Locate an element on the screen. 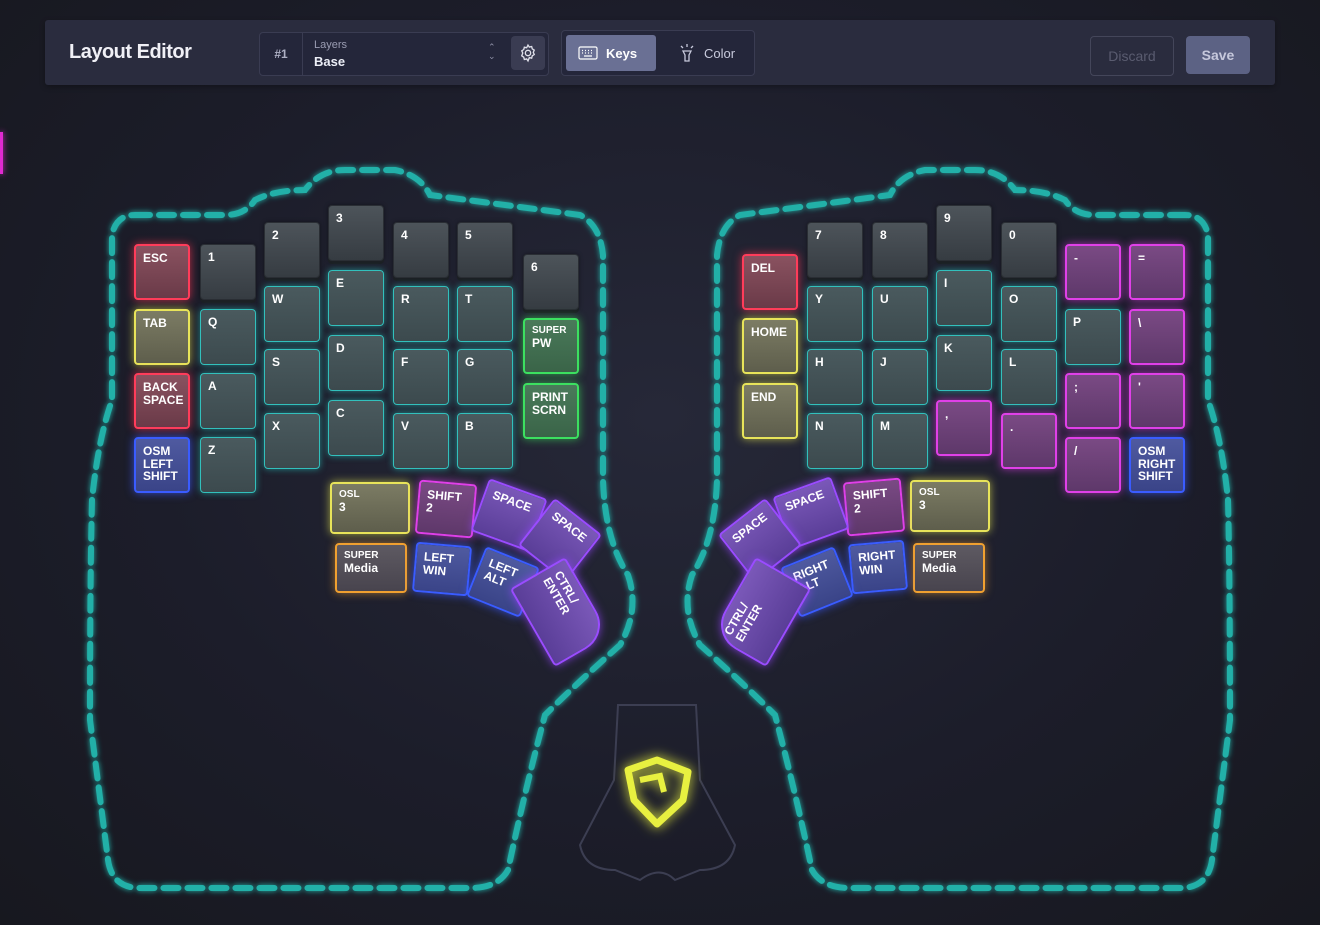 This screenshot has width=1320, height=925. key-print-scrn: PRINT SCRN is located at coordinates (551, 411).